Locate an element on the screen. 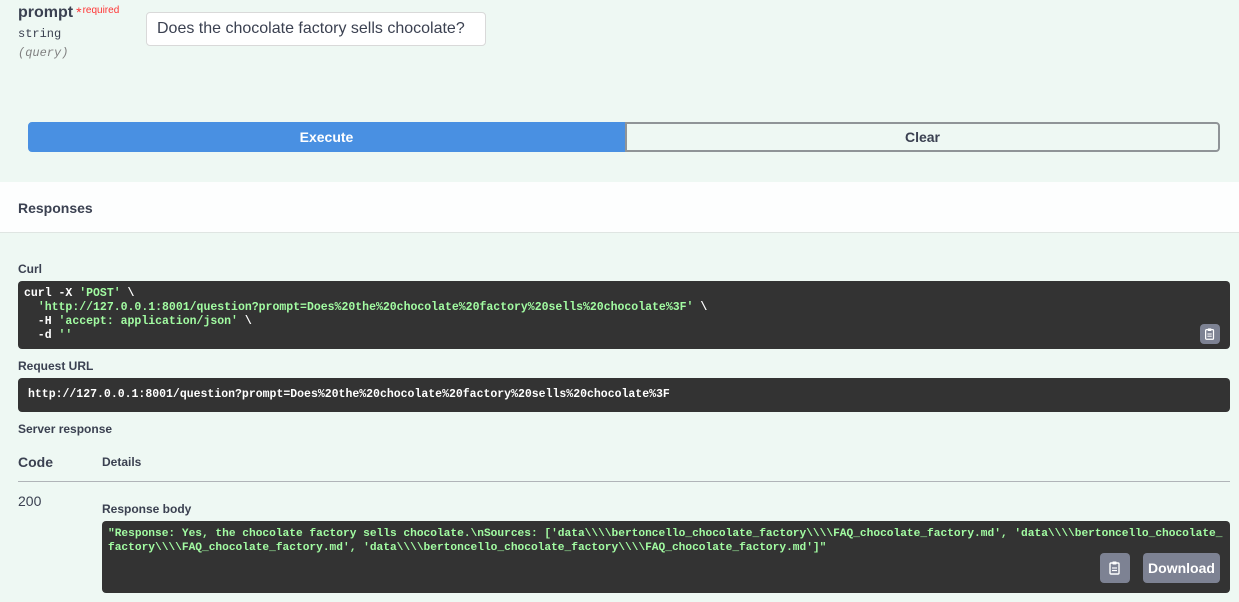  copy-curl-button is located at coordinates (1210, 334).